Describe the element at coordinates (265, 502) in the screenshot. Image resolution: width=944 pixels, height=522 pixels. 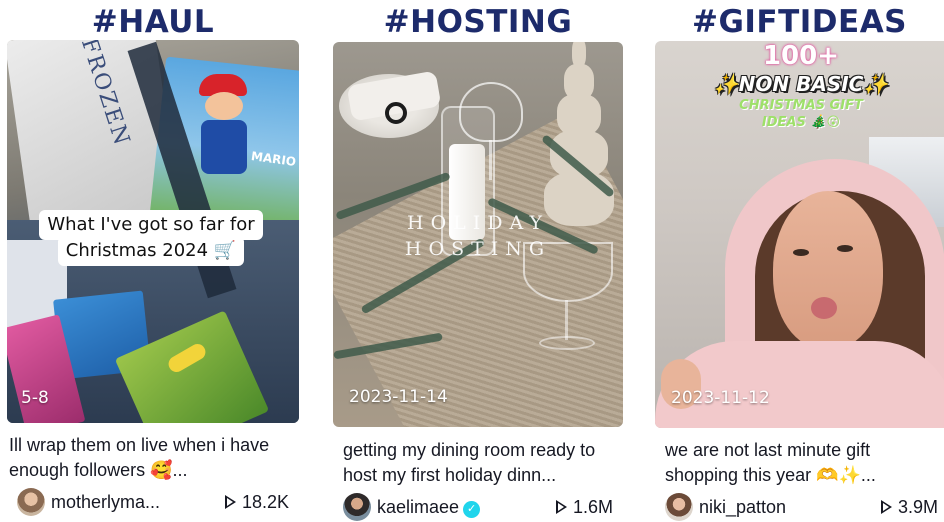
I see `view-count-value: 18.2K` at that location.